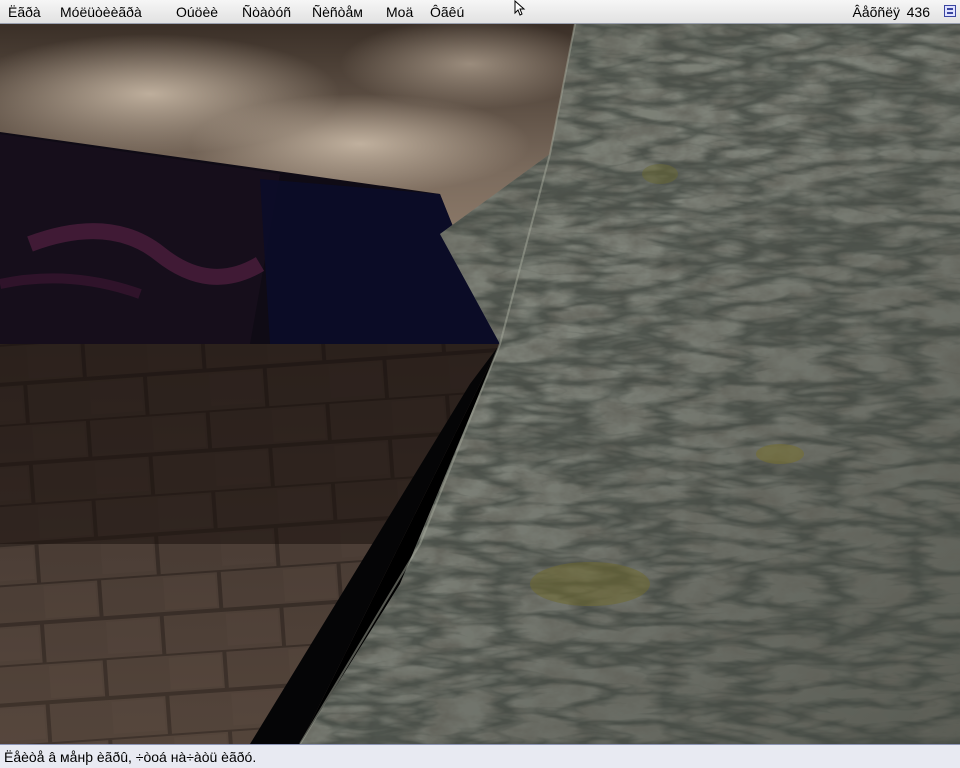 Image resolution: width=960 pixels, height=768 pixels. Describe the element at coordinates (130, 757) in the screenshot. I see `status-message: Ëåèòå â мåнþ èãðû, ÷òоá нà÷àòü èãðó.` at that location.